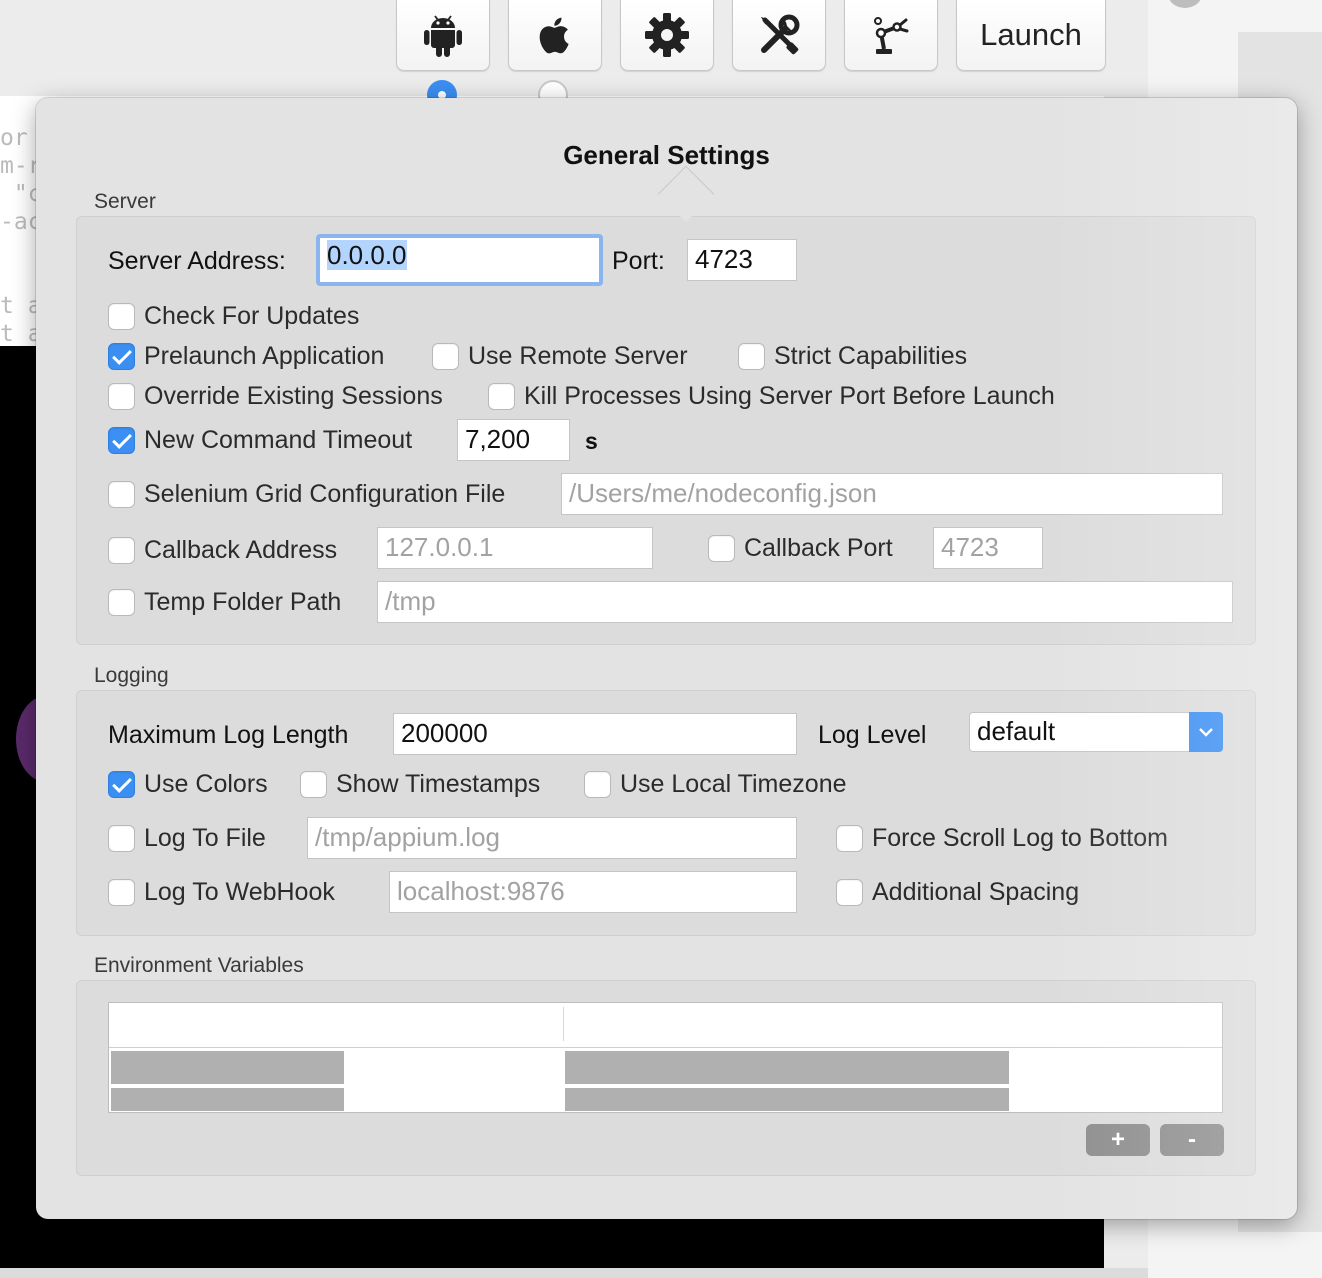 The image size is (1322, 1278). I want to click on tools-icon, so click(780, 34).